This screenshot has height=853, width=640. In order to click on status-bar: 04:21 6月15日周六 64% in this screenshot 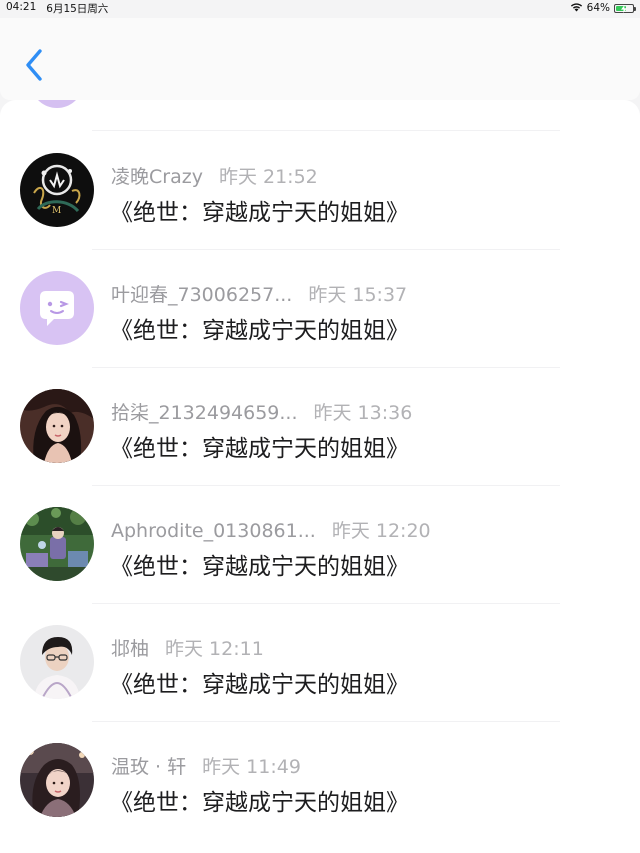, I will do `click(320, 8)`.